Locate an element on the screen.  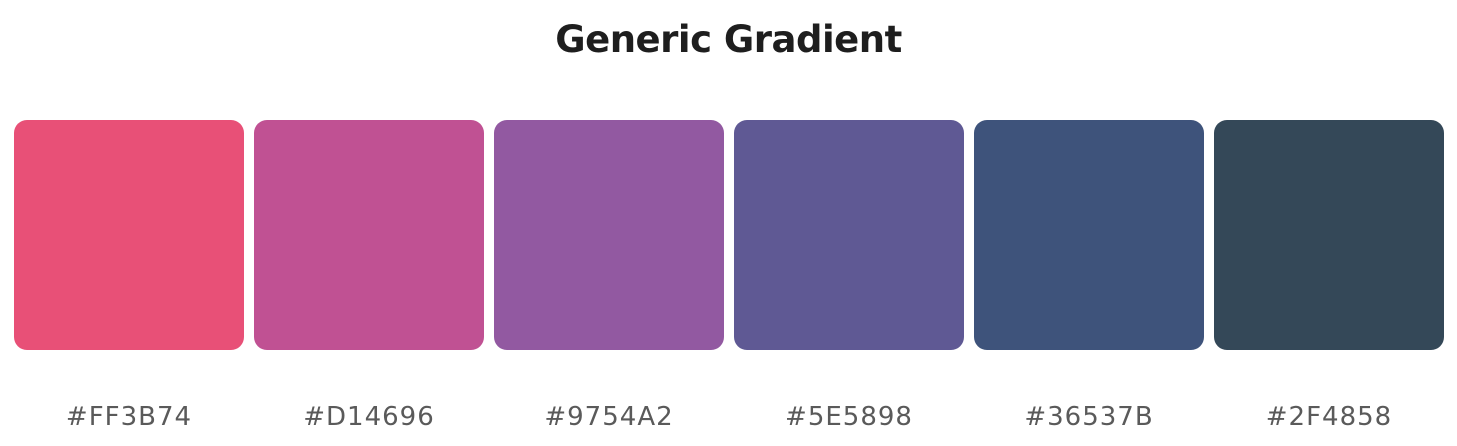
swatch-hex-label: #FF3B74 is located at coordinates (129, 417).